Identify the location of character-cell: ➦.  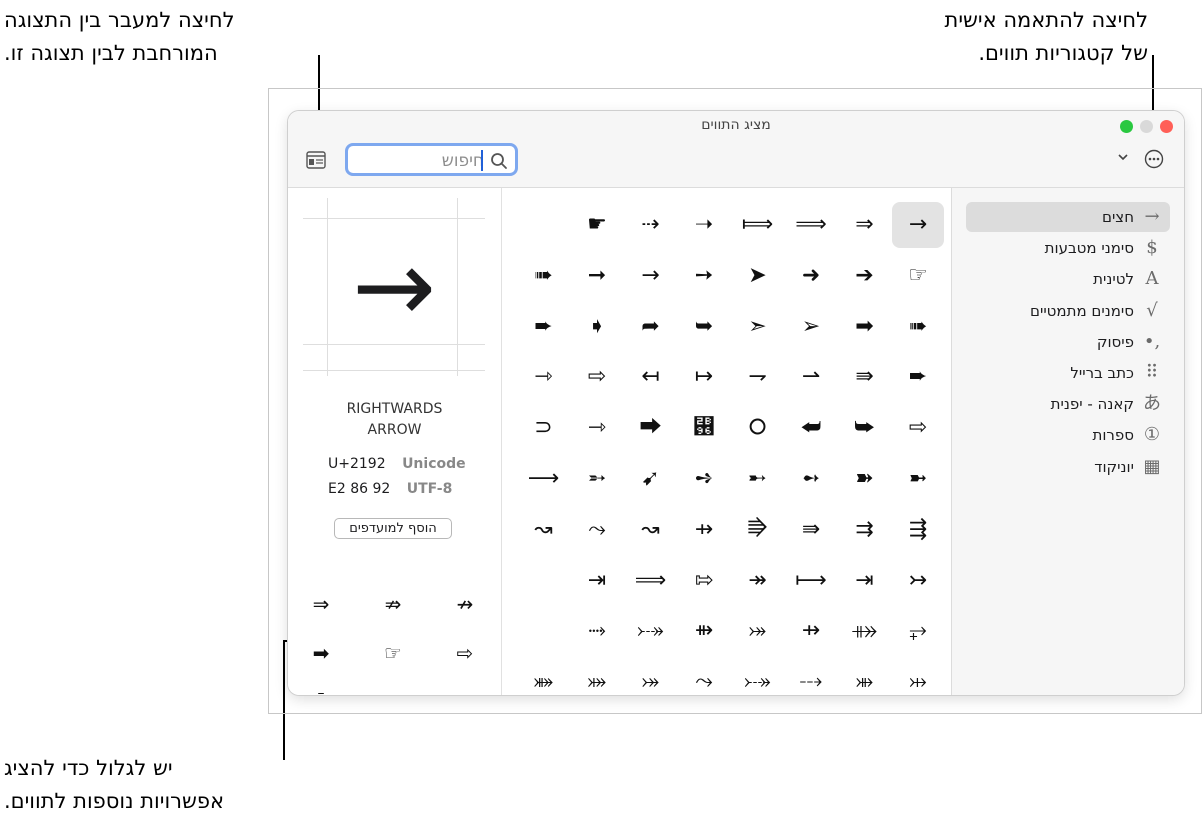
(651, 327).